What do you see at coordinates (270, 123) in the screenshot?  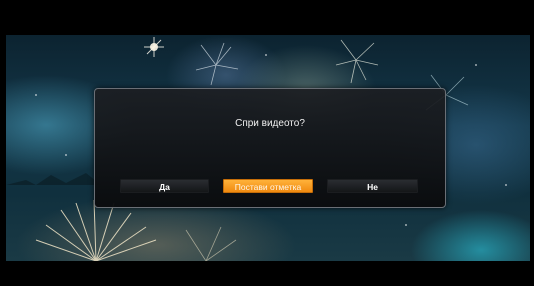 I see `dialog-question: Спри видеото?` at bounding box center [270, 123].